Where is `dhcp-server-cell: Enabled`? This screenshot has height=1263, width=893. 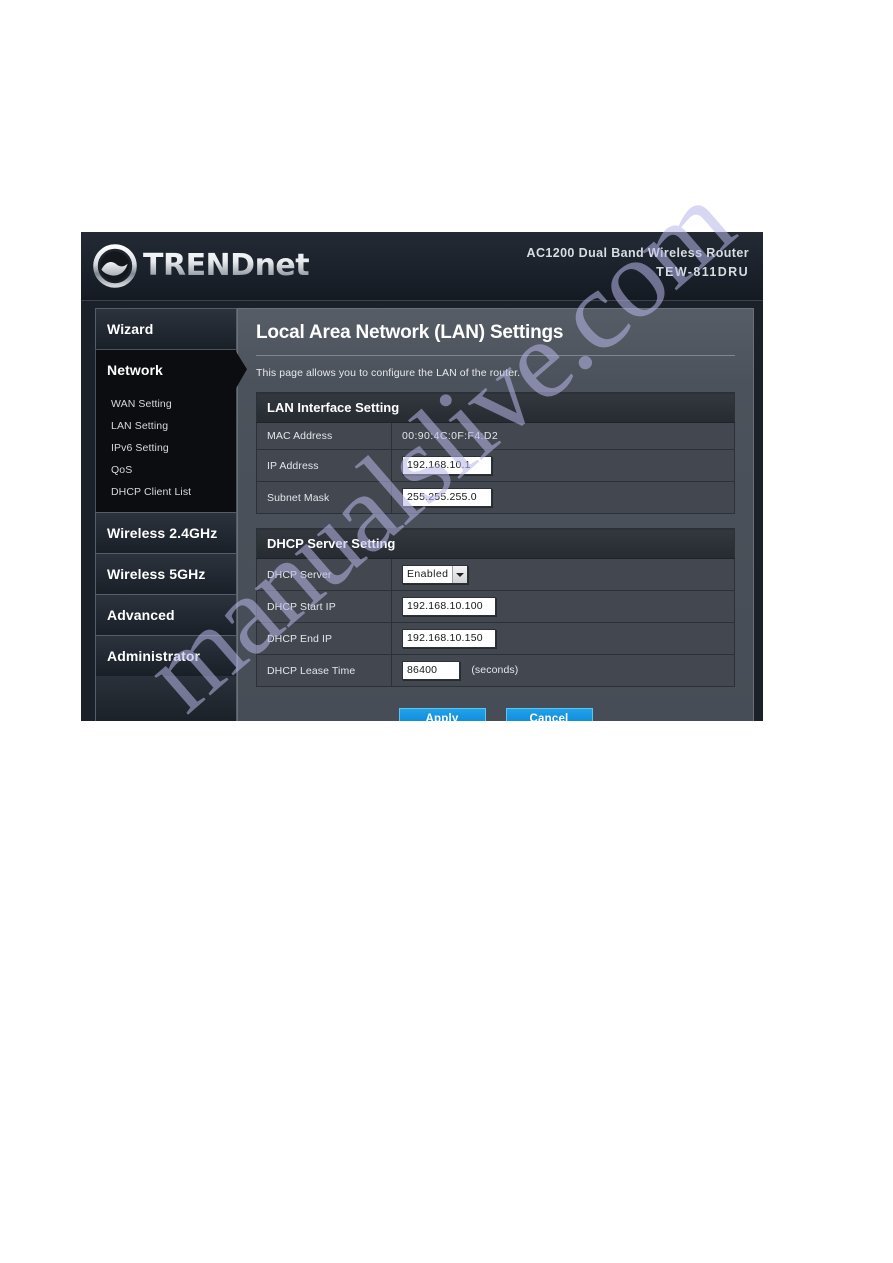
dhcp-server-cell: Enabled is located at coordinates (563, 574).